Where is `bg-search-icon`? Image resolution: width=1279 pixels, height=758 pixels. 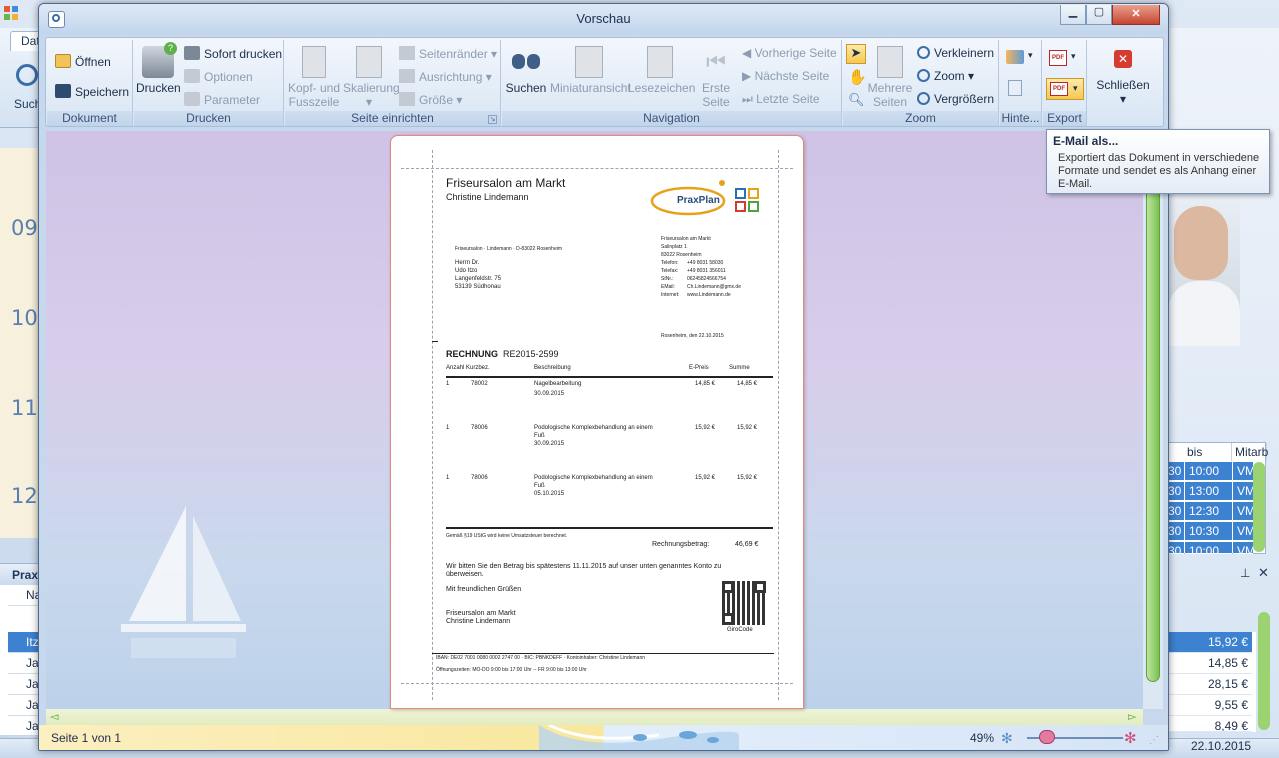
bg-search-icon is located at coordinates (27, 75).